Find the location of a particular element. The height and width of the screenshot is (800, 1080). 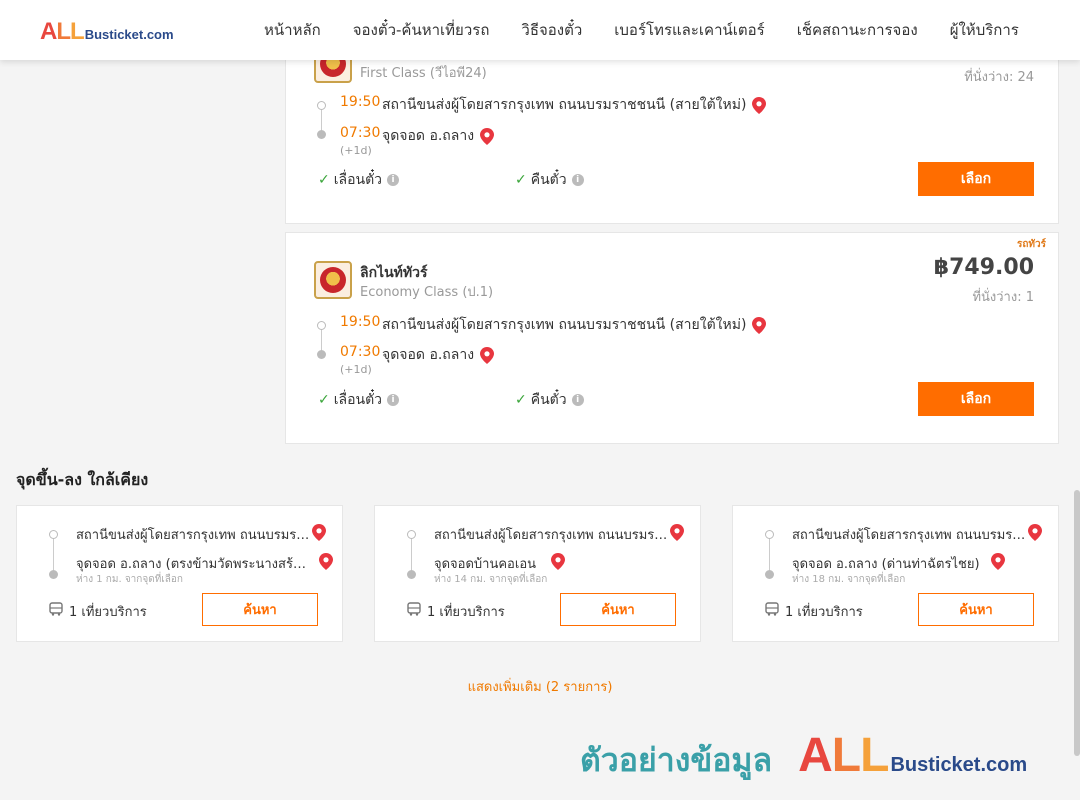

watermark-all-text: ALL is located at coordinates (843, 755).